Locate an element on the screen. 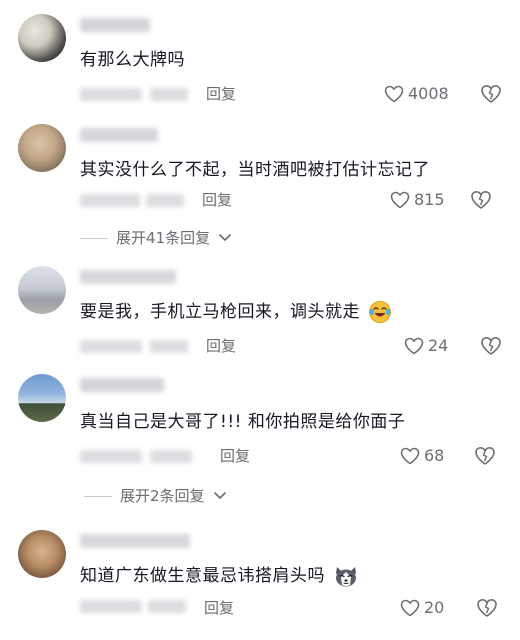 This screenshot has height=640, width=520. expand-replies-label: 展开2条回复 is located at coordinates (162, 496).